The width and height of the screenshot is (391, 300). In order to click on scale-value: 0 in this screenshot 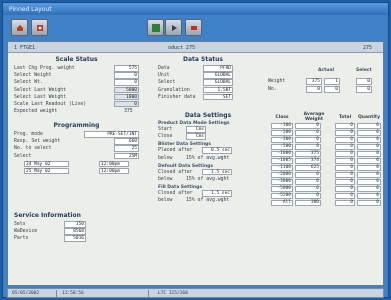, I will do `click(126, 75)`.